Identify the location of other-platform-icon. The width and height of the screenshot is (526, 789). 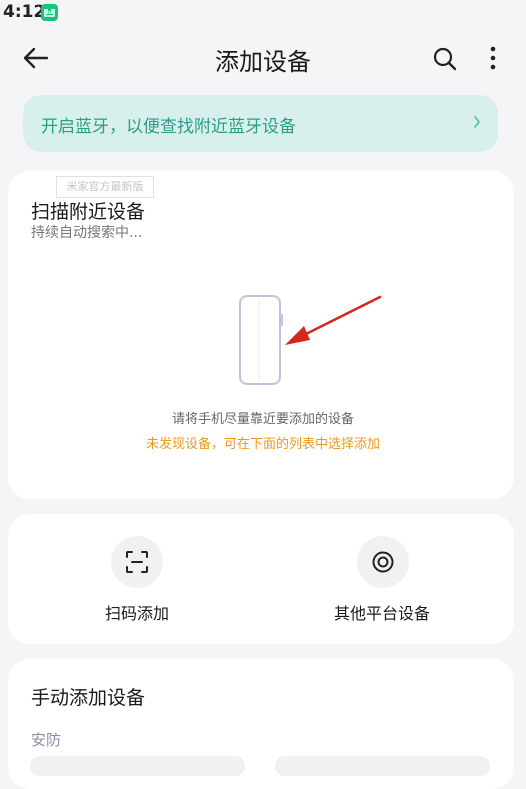
(383, 562).